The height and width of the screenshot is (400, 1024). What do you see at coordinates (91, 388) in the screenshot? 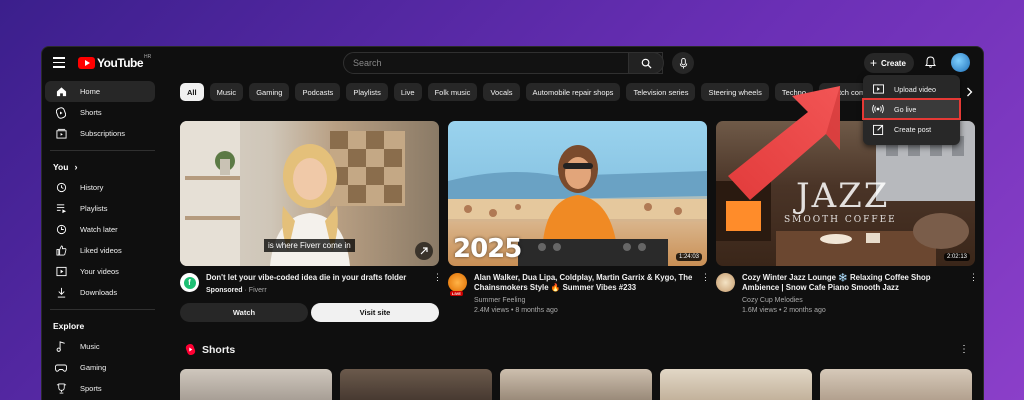
I see `sidebar-item-label: Sports` at bounding box center [91, 388].